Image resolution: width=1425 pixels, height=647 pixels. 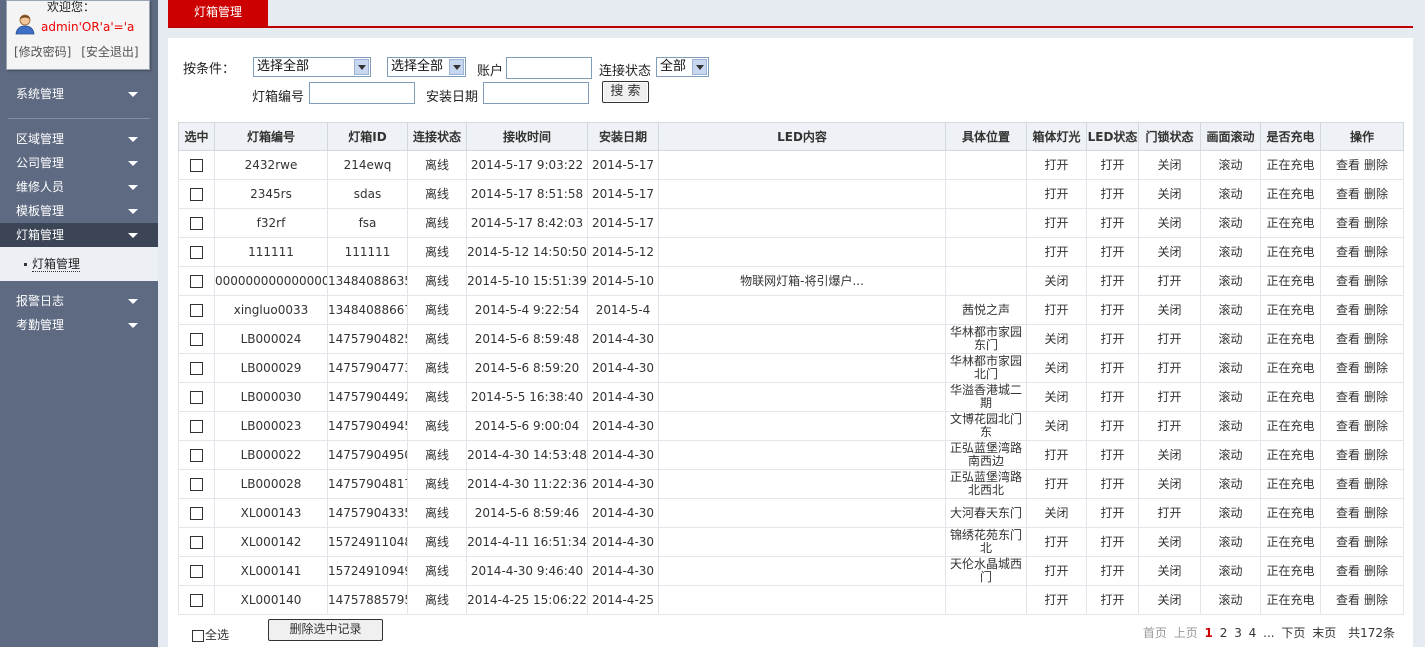 What do you see at coordinates (682, 67) in the screenshot?
I see `connection-status-select: 全部` at bounding box center [682, 67].